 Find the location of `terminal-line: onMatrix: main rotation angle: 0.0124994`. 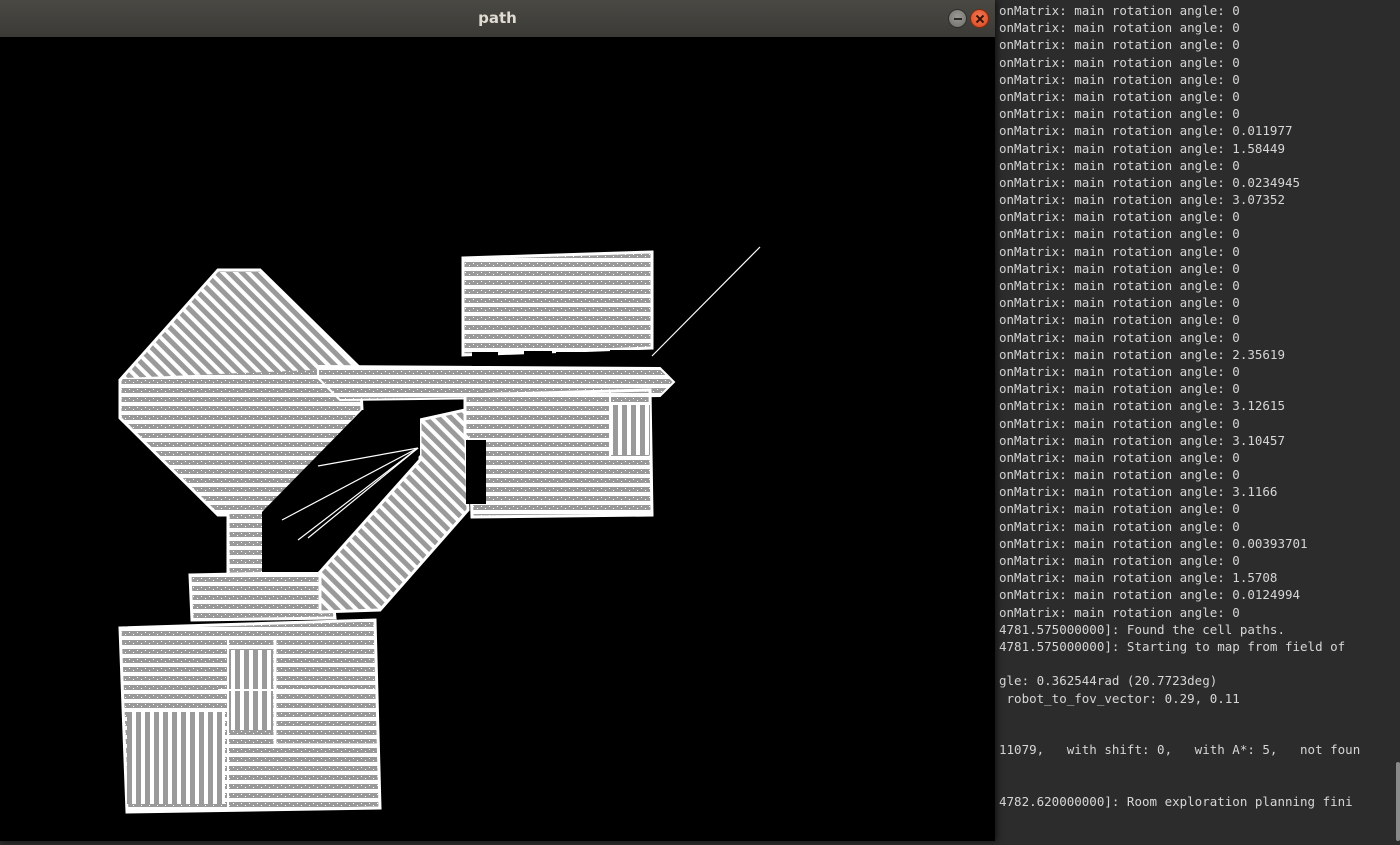

terminal-line: onMatrix: main rotation angle: 0.0124994 is located at coordinates (1150, 595).